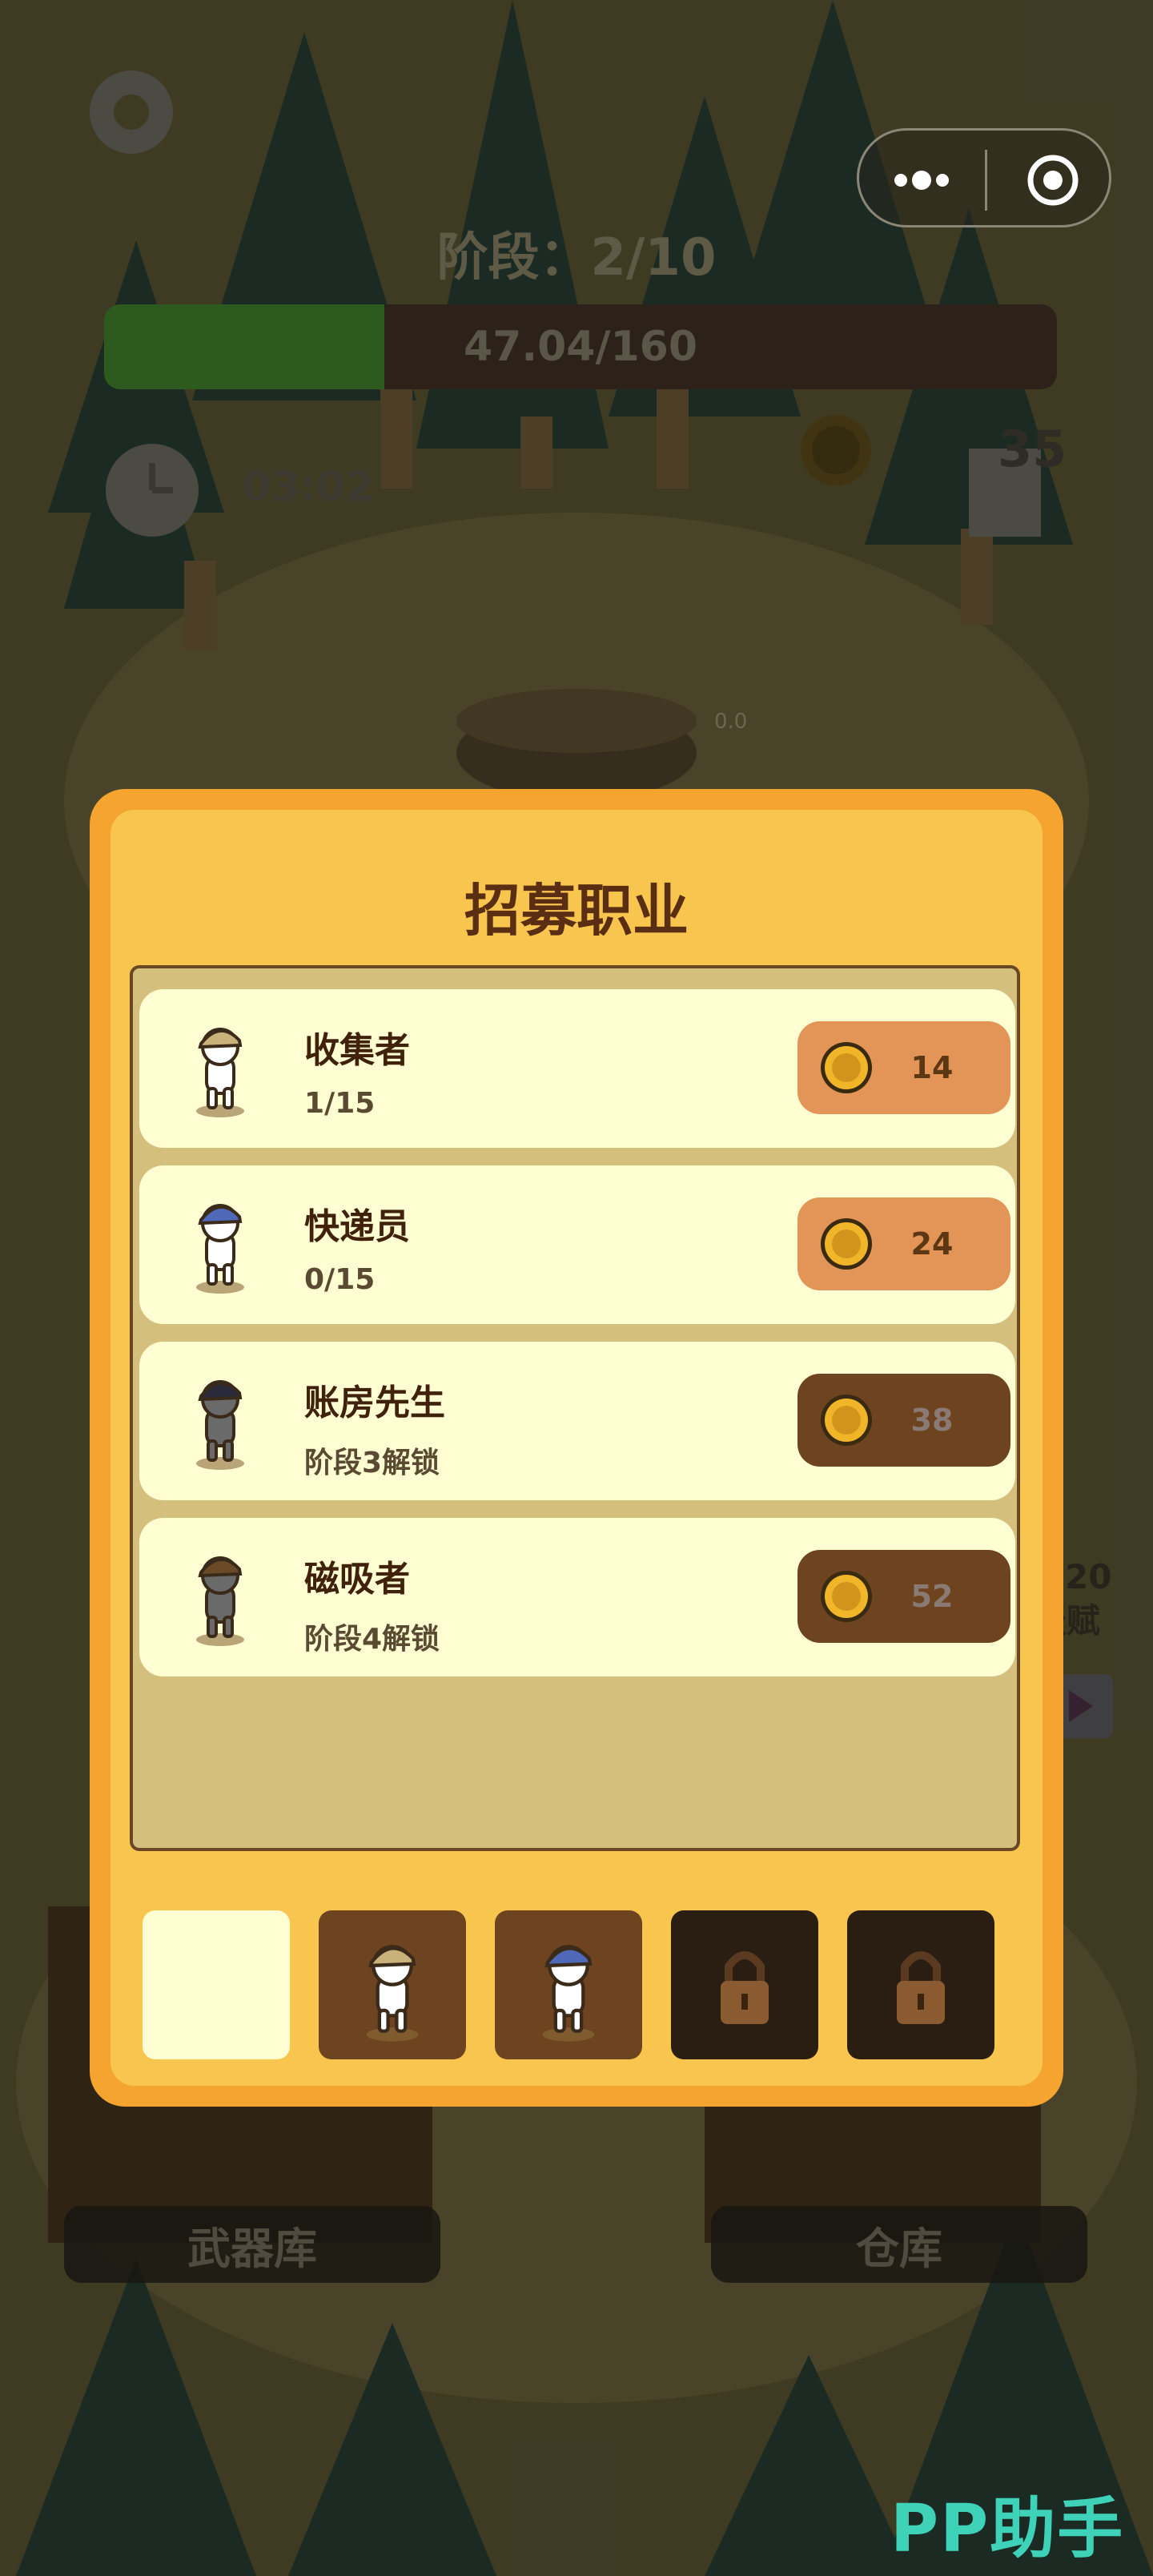  I want to click on profession-row: 收集者 1/15 14, so click(577, 1068).